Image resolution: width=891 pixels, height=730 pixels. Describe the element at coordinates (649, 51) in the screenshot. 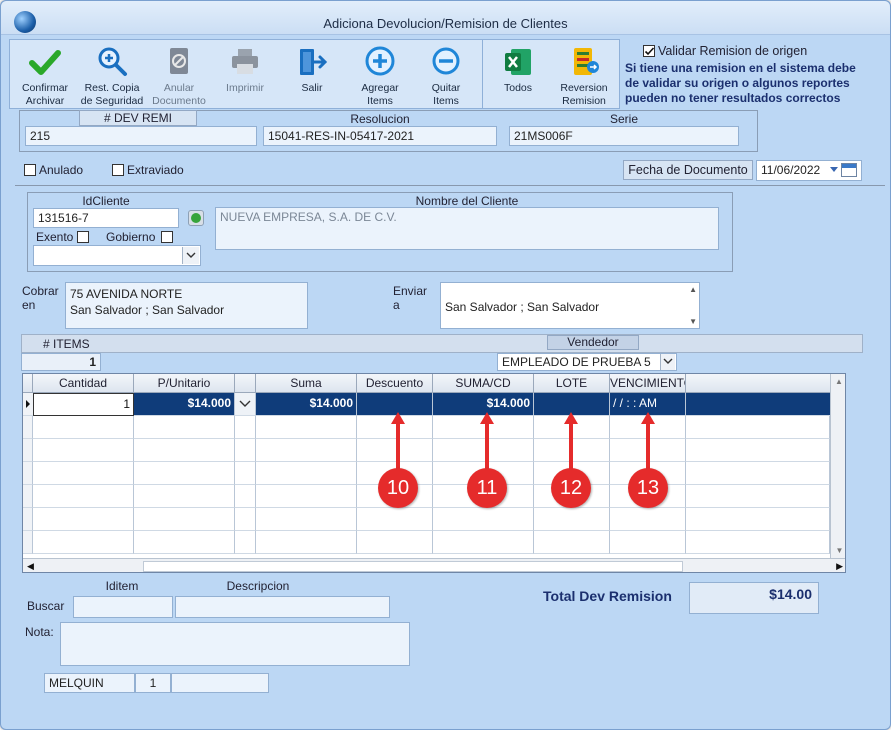

I see `validate-origin-checkbox` at that location.